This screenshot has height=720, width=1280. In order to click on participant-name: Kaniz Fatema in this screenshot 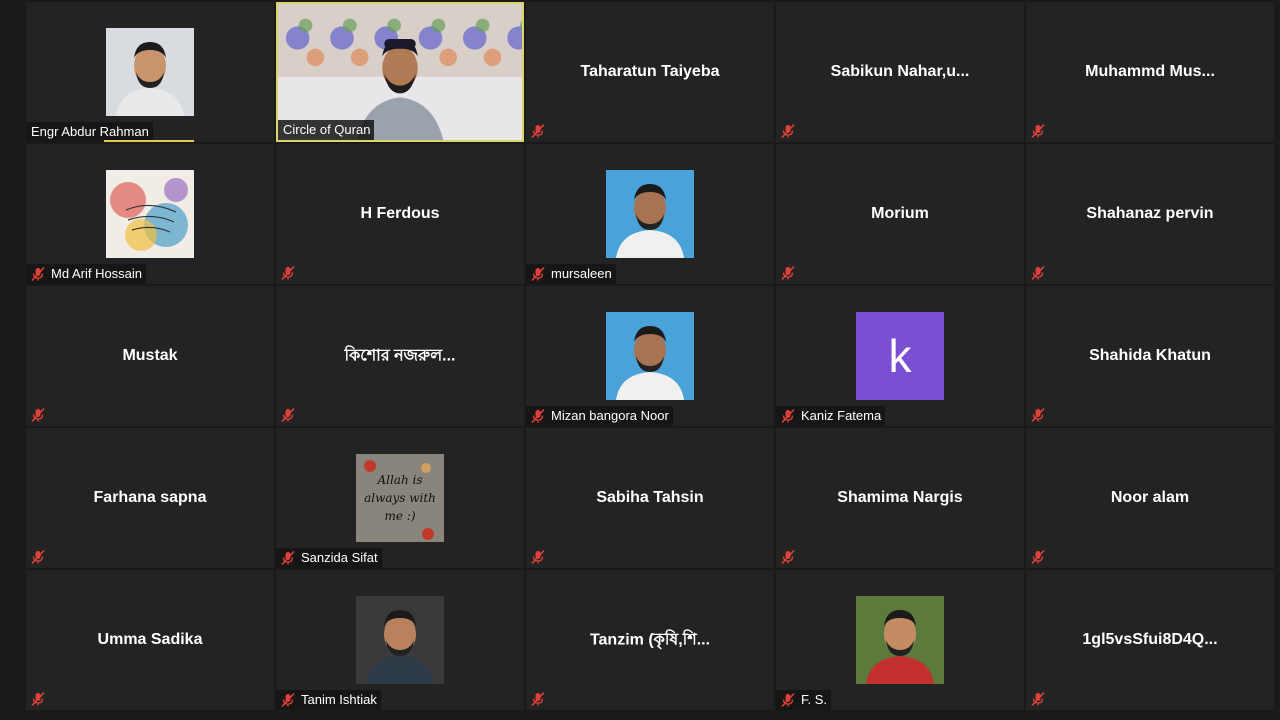, I will do `click(841, 415)`.